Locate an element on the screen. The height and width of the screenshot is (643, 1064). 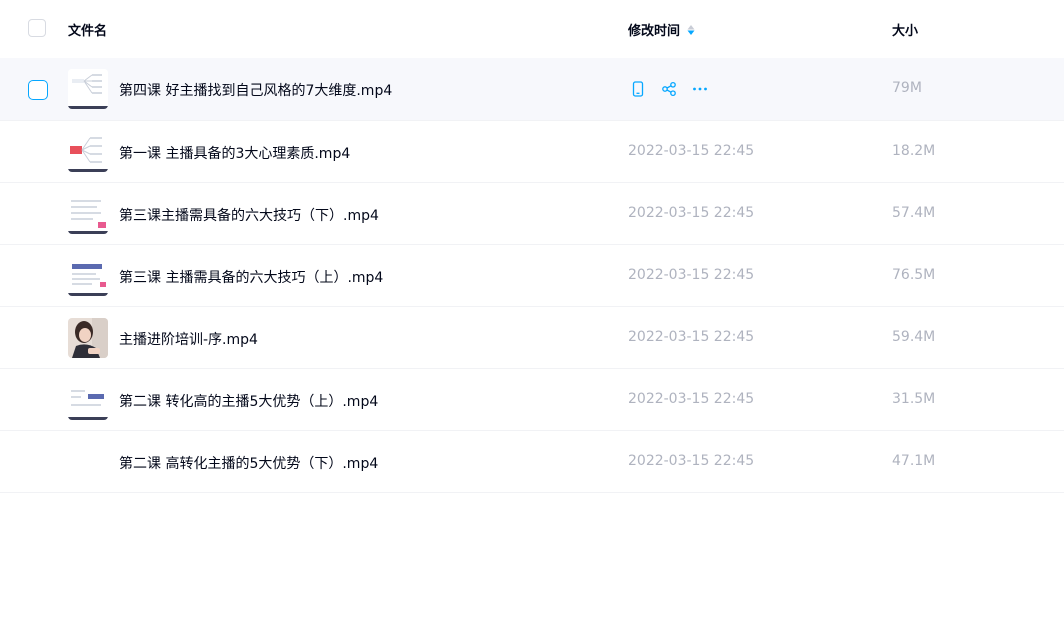
table-row: 第四课 好主播找到自己风格的7大维度.mp4 79M is located at coordinates (532, 89).